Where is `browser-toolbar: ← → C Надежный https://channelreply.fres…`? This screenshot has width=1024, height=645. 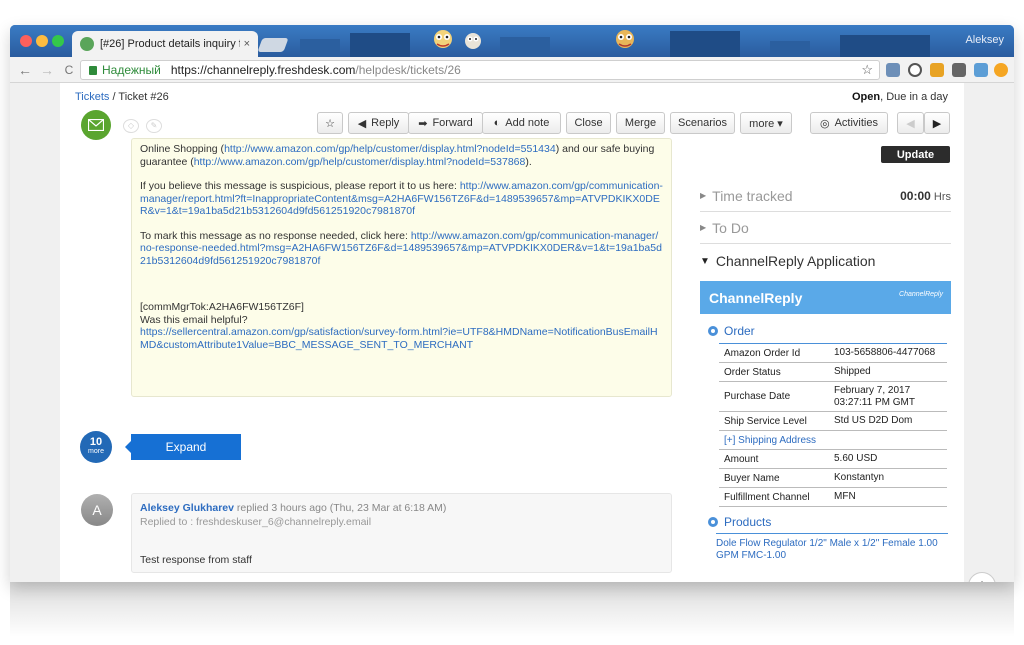
browser-toolbar: ← → C Надежный https://channelreply.fres… is located at coordinates (512, 70).